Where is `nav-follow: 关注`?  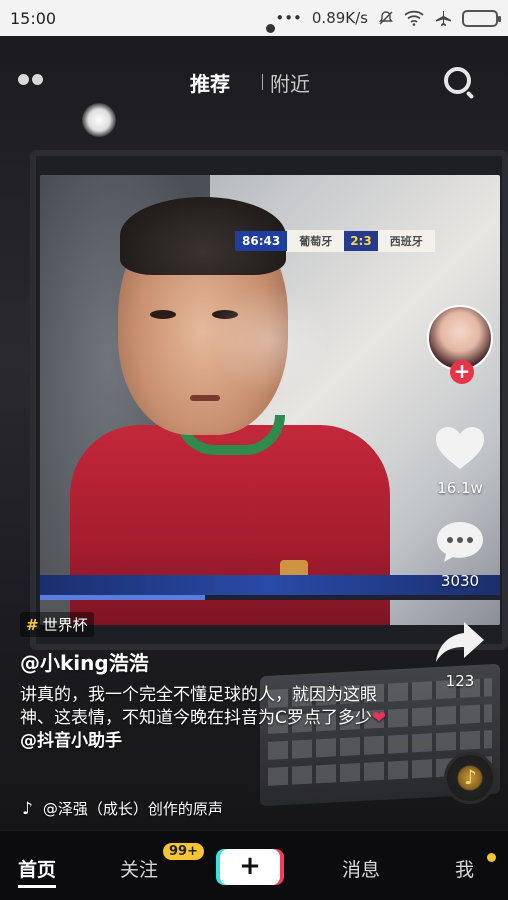
nav-follow: 关注 is located at coordinates (139, 868).